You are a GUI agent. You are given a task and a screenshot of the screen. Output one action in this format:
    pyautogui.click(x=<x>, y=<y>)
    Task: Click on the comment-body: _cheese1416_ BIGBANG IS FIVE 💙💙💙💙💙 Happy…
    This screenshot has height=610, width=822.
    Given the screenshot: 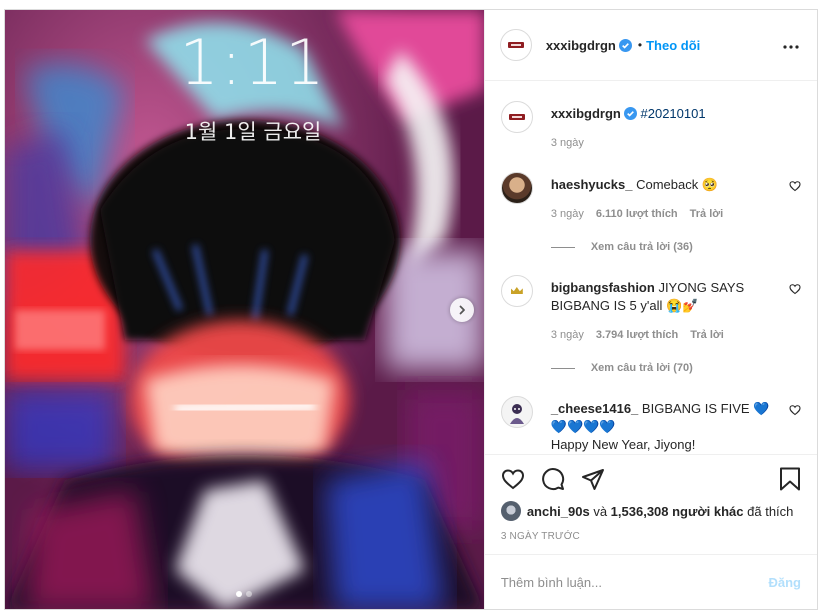 What is the action you would take?
    pyautogui.click(x=664, y=425)
    